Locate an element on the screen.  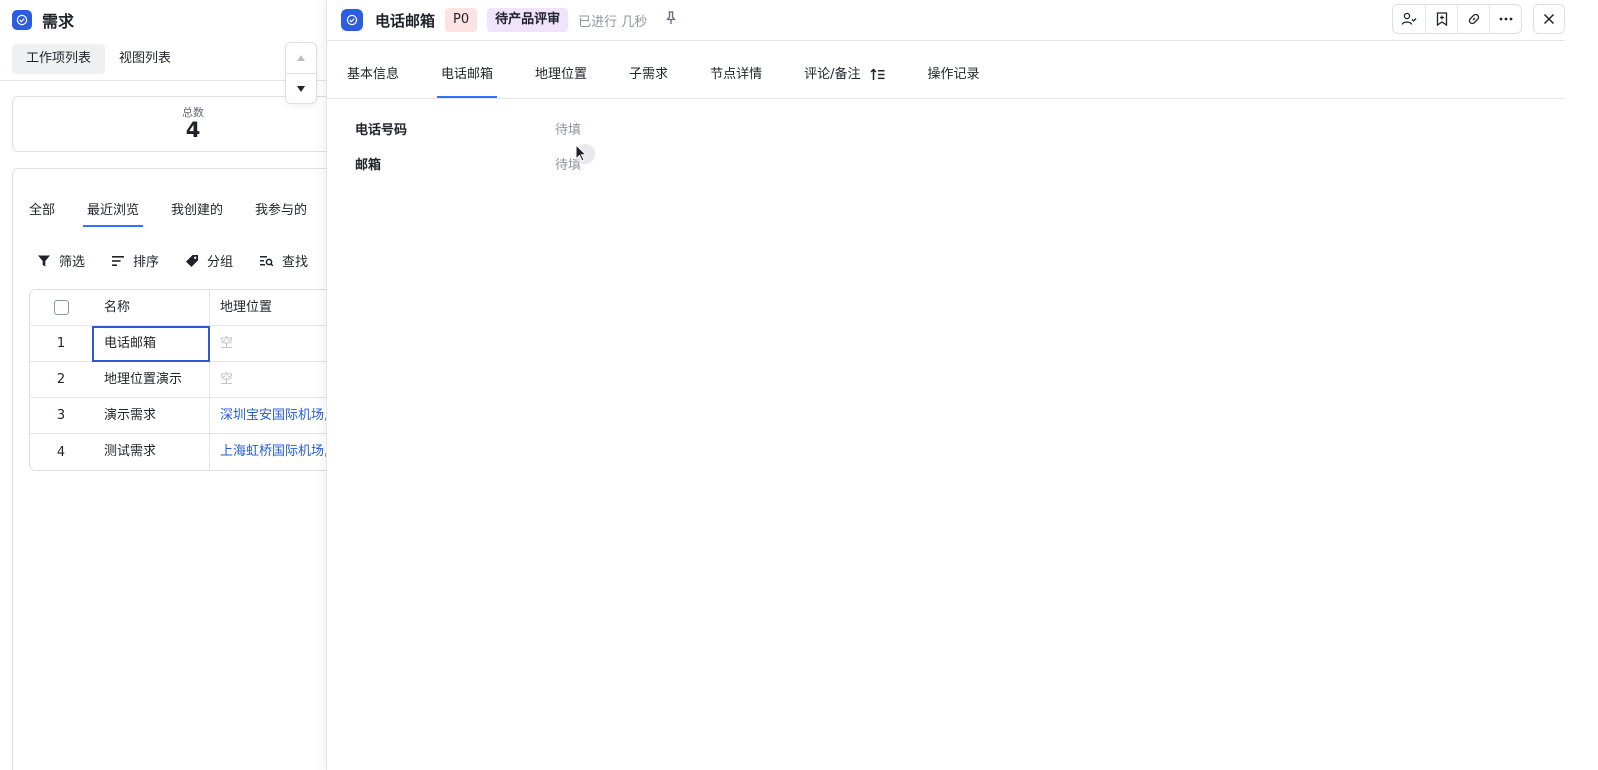
row-index: 4 is located at coordinates (61, 452).